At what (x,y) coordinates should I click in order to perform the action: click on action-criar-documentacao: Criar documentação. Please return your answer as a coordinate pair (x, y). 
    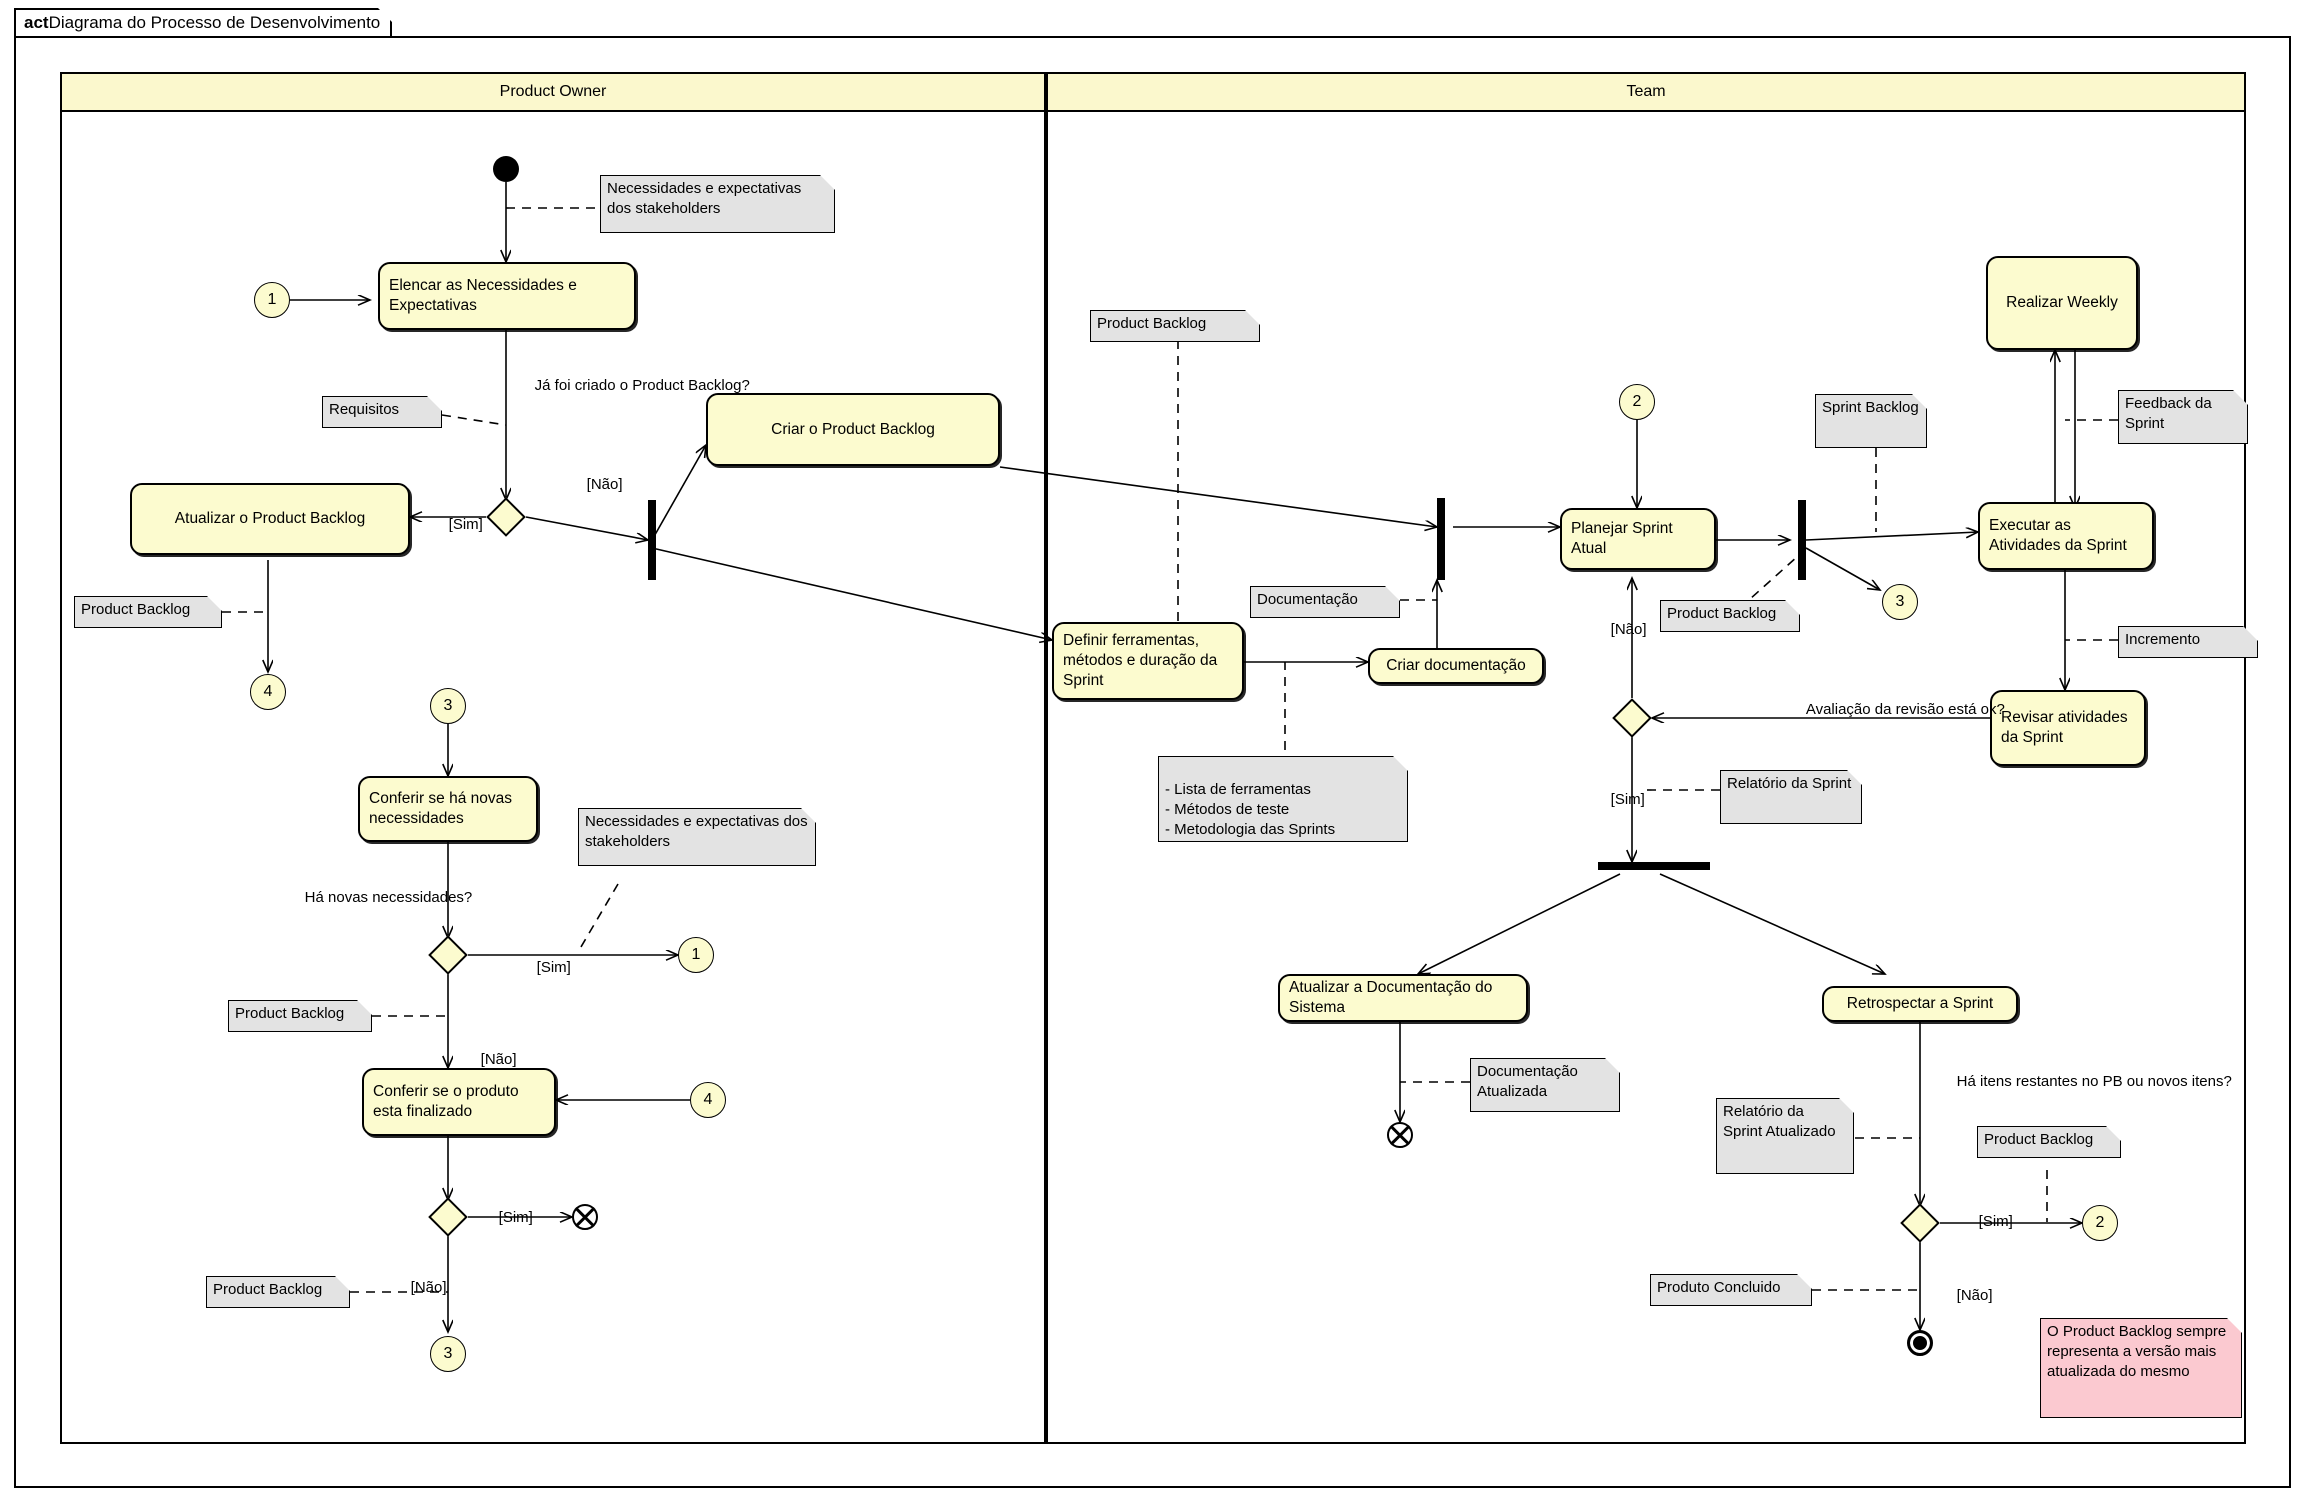
    Looking at the image, I should click on (1456, 666).